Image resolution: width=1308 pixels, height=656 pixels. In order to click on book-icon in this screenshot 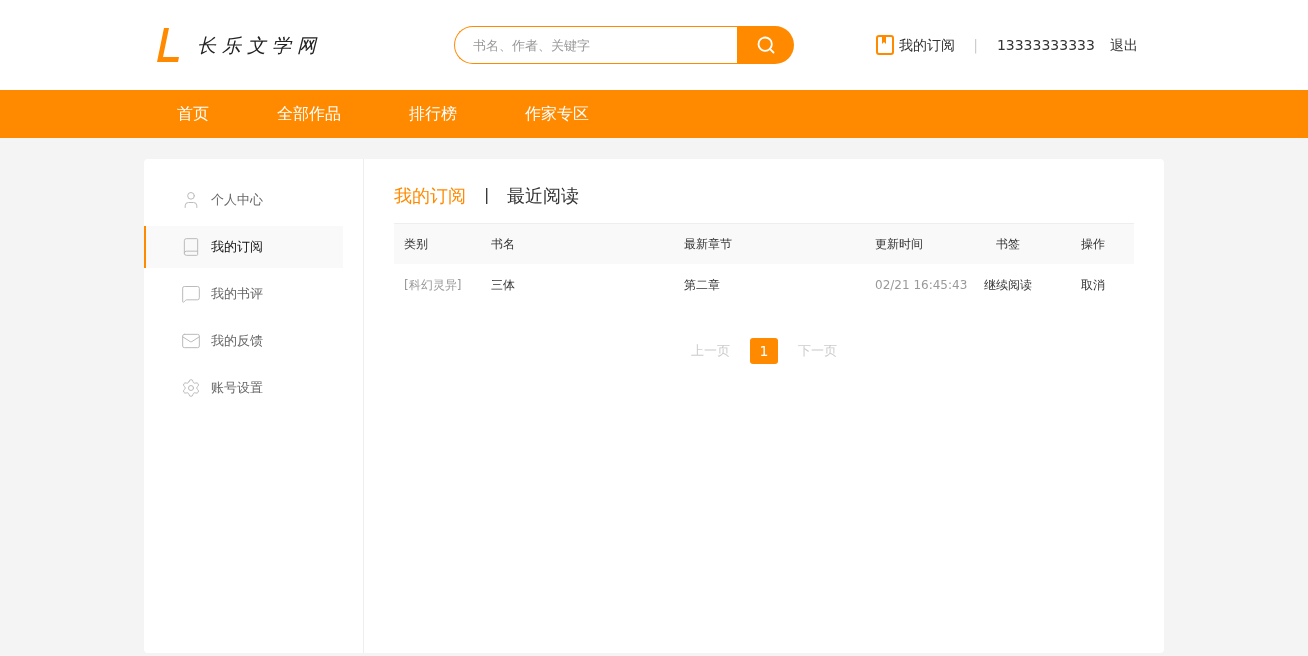, I will do `click(191, 247)`.